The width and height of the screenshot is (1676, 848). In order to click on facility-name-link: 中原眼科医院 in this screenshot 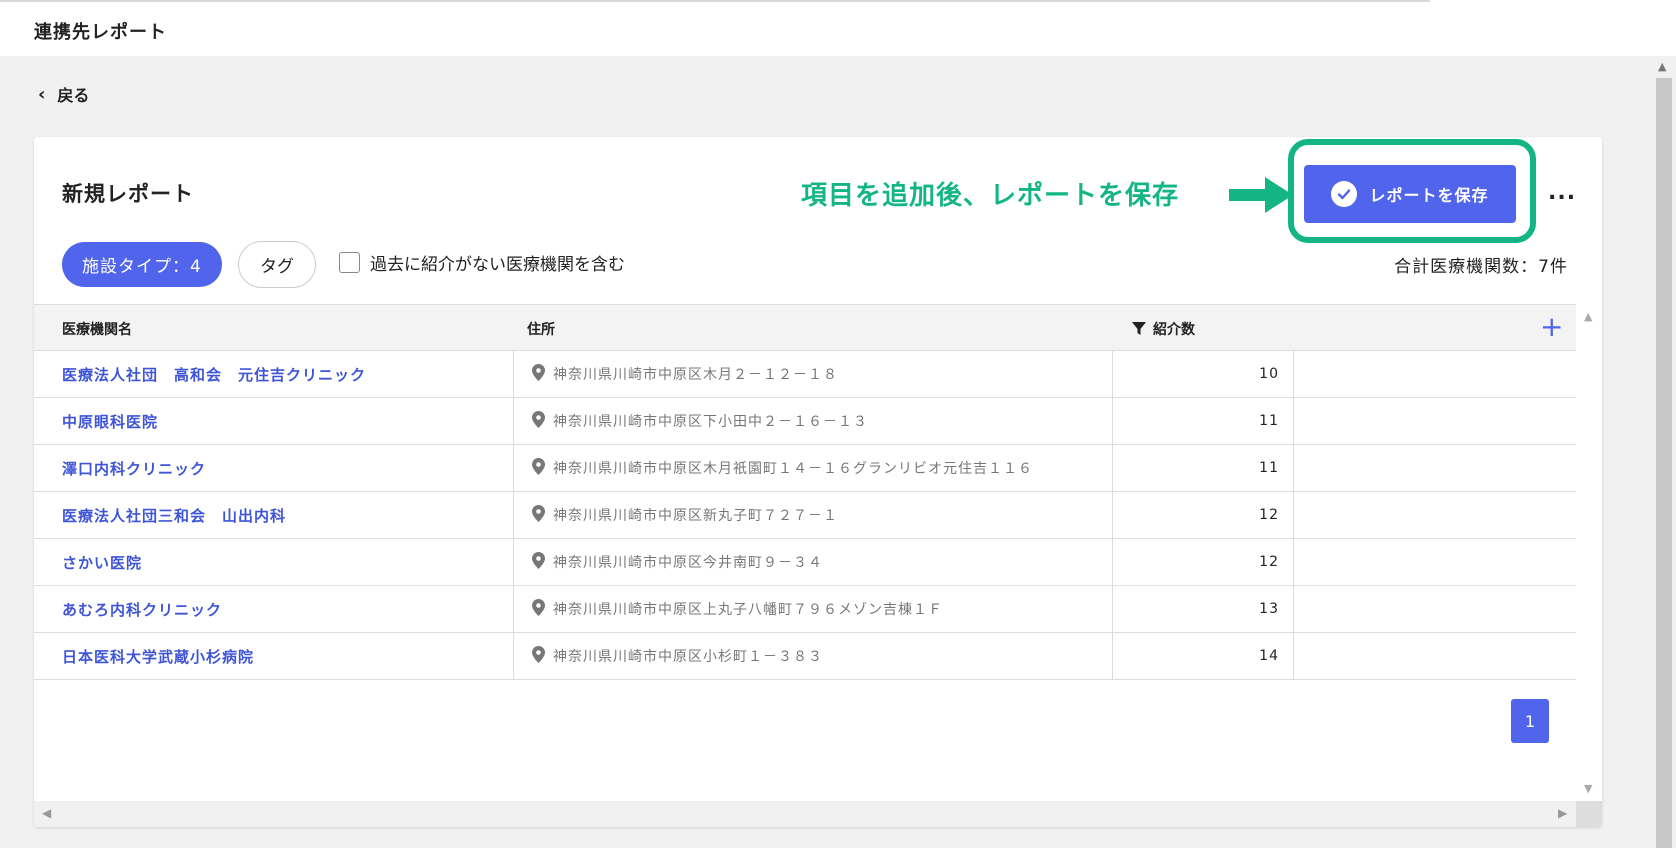, I will do `click(110, 421)`.